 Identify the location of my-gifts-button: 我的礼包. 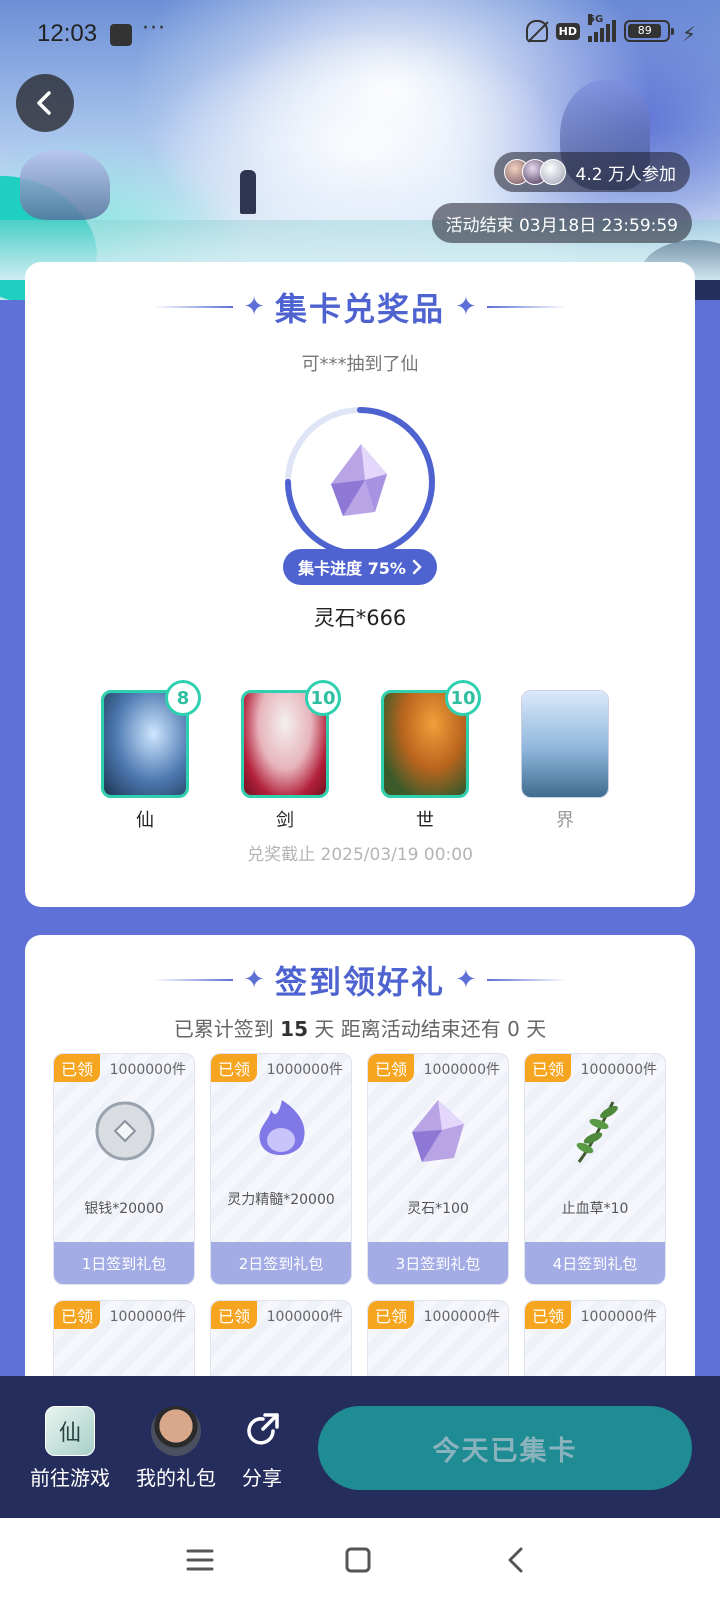
(176, 1448).